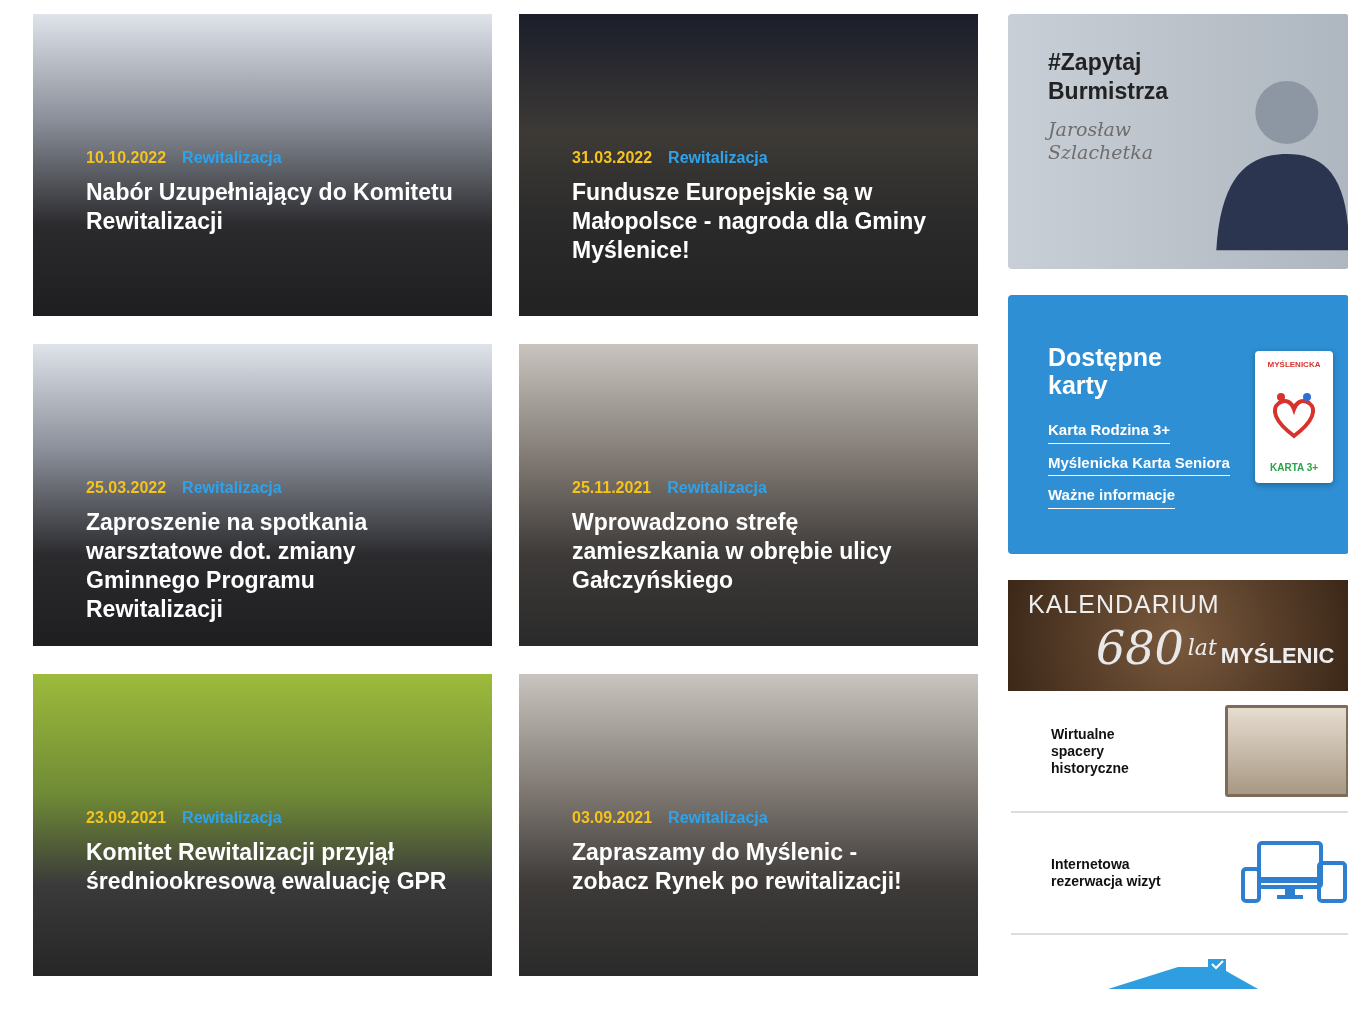  I want to click on service-label: Wirtualne spacery historyczne, so click(1090, 751).